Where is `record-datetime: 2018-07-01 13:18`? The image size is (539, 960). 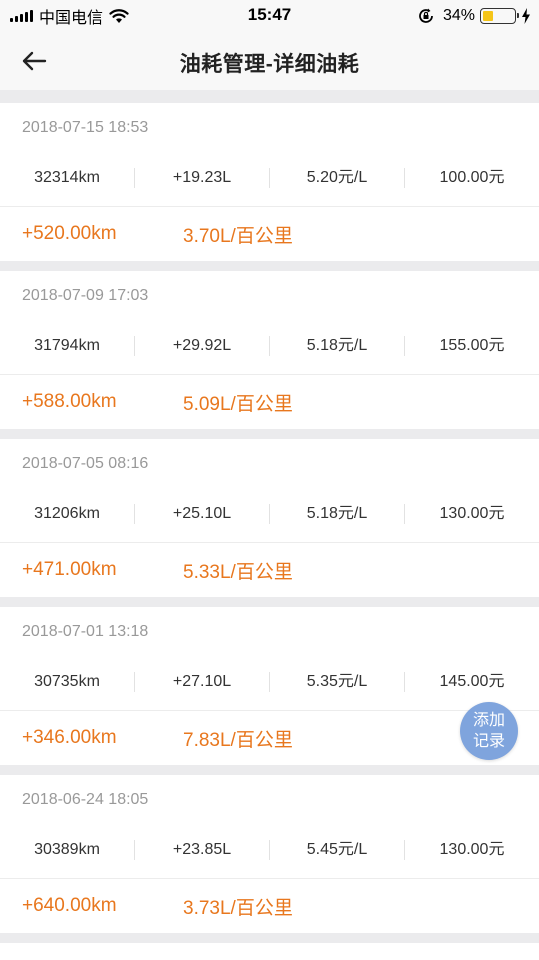 record-datetime: 2018-07-01 13:18 is located at coordinates (85, 631).